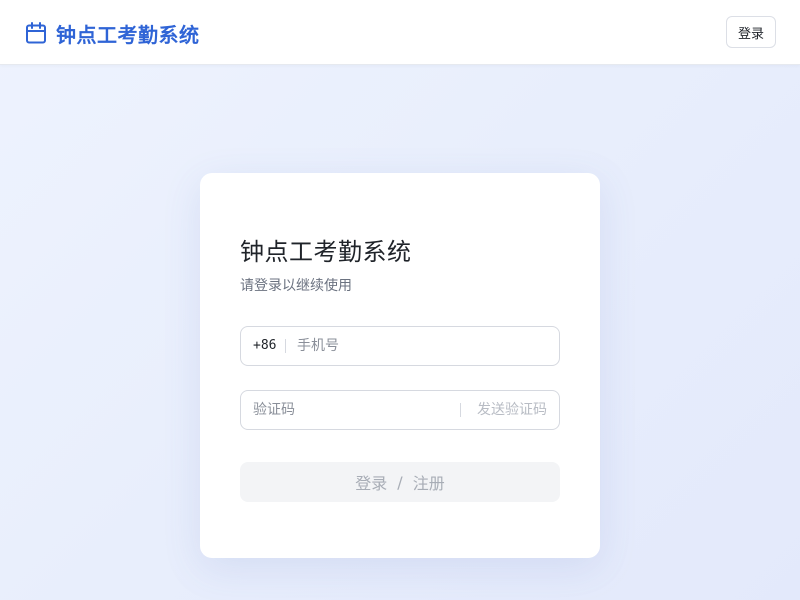  Describe the element at coordinates (285, 346) in the screenshot. I see `prefix-divider` at that location.